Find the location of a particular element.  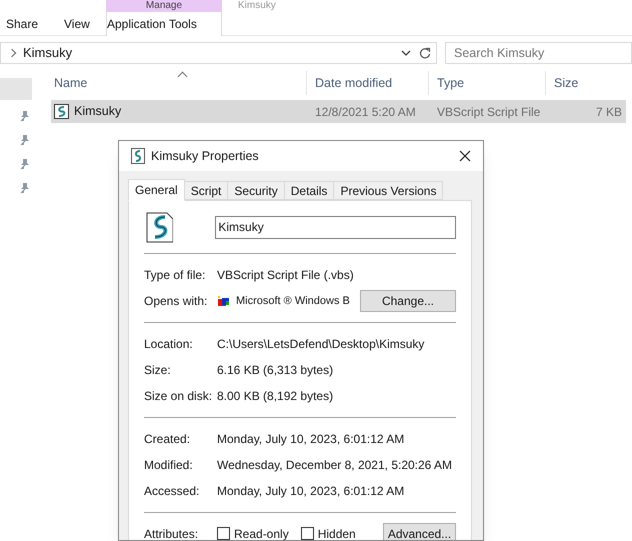

address-path: Kimsuky is located at coordinates (47, 53).